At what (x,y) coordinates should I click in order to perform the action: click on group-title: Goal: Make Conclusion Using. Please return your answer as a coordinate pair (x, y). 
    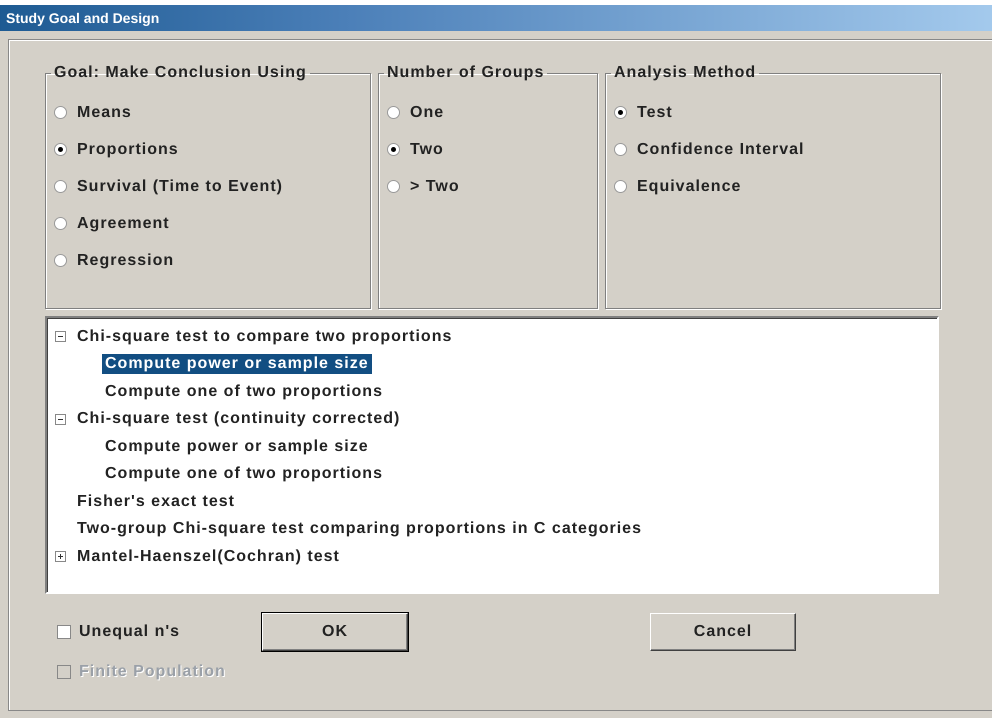
    Looking at the image, I should click on (180, 73).